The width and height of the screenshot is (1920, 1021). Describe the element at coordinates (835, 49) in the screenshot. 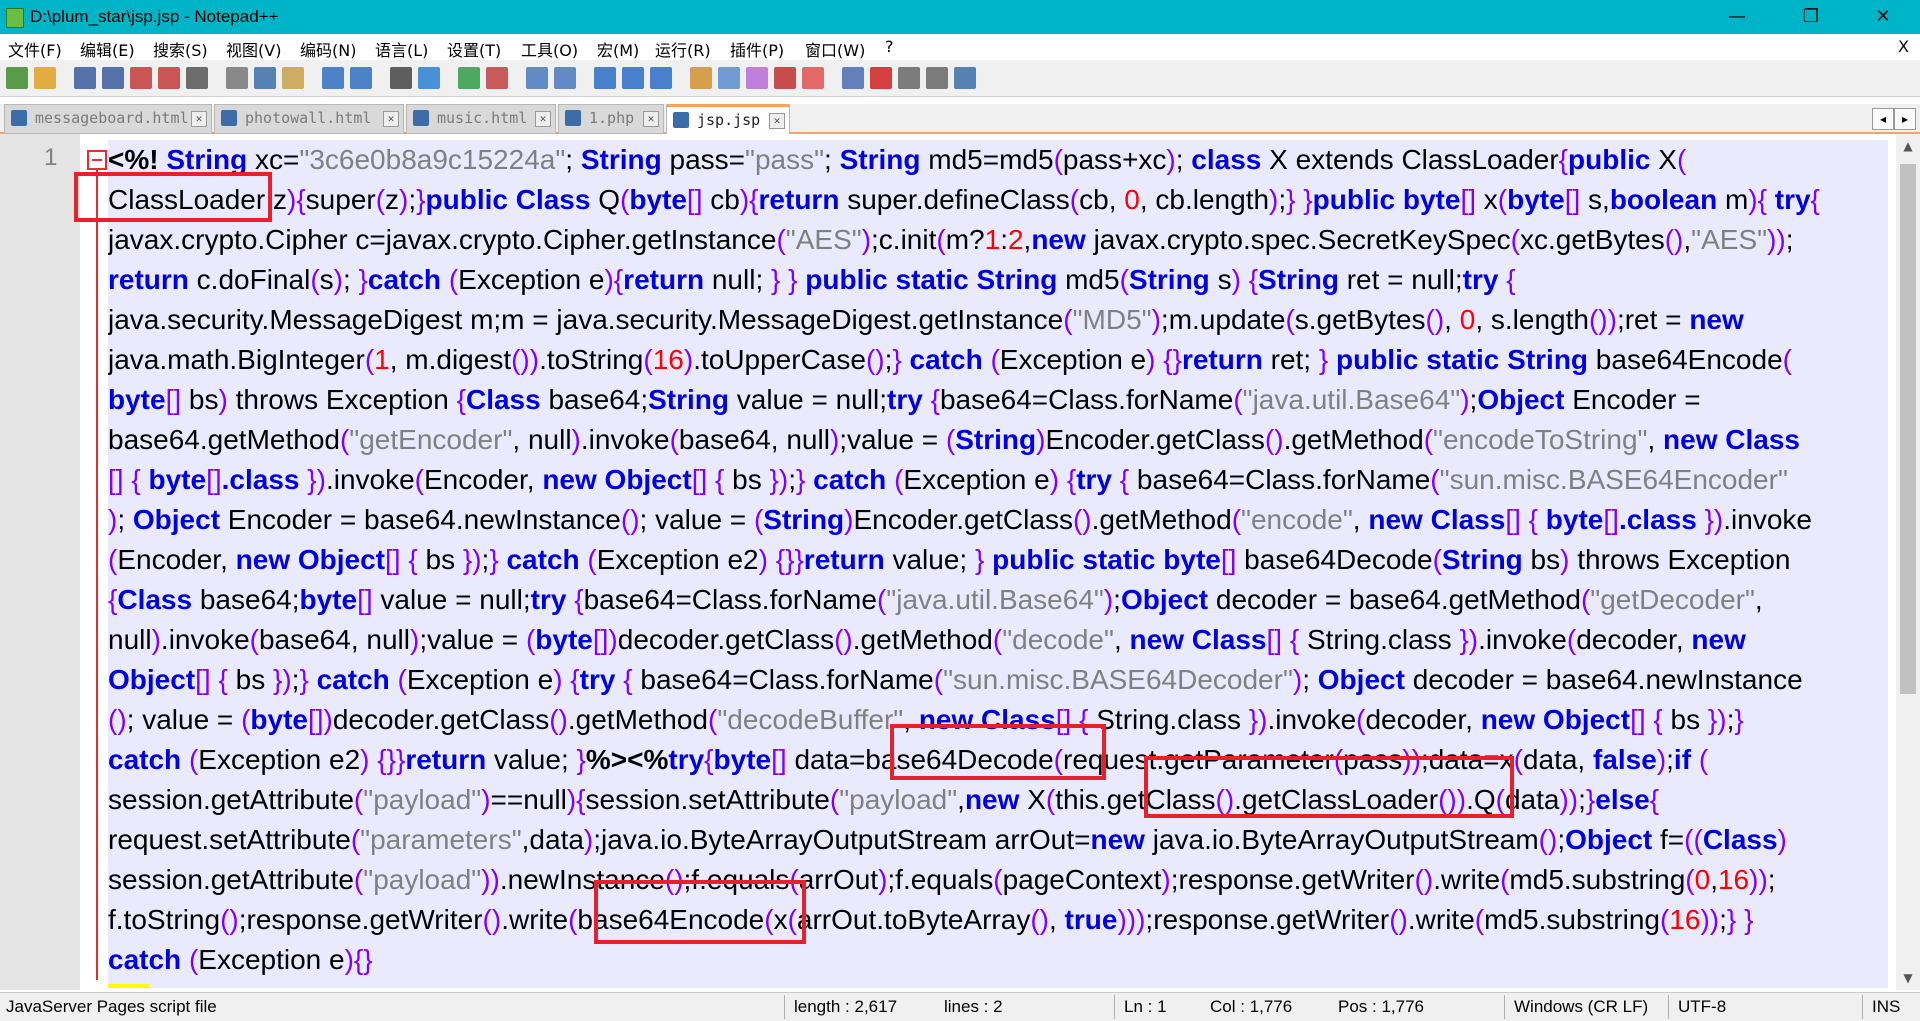

I see `menu-window: 窗口(W)` at that location.